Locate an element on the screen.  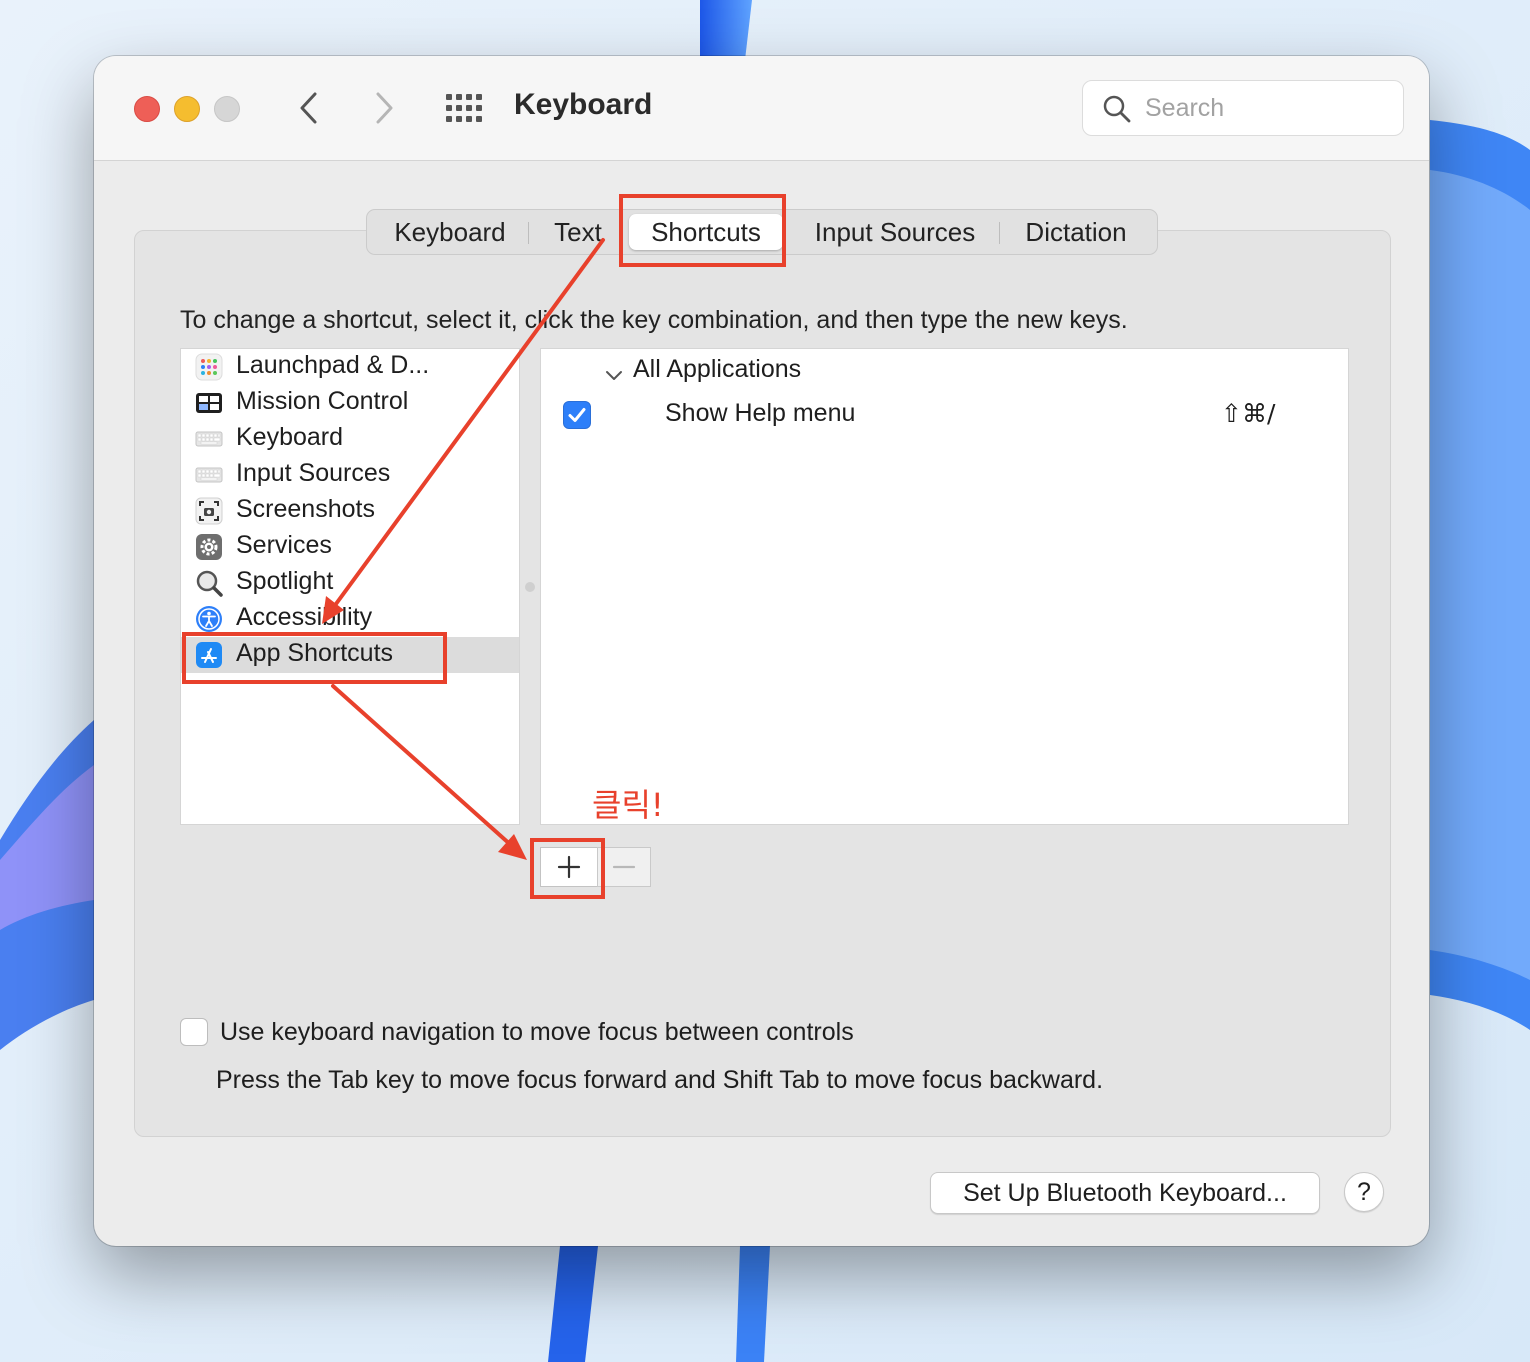
minimize-window-button is located at coordinates (187, 109).